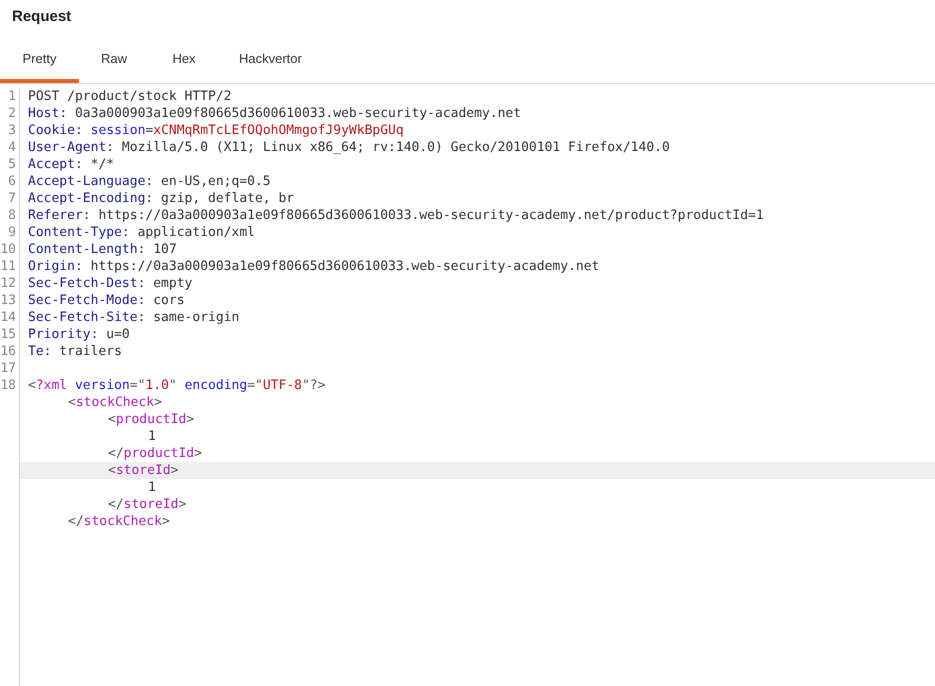 The width and height of the screenshot is (935, 686). I want to click on line-number: 10, so click(8, 249).